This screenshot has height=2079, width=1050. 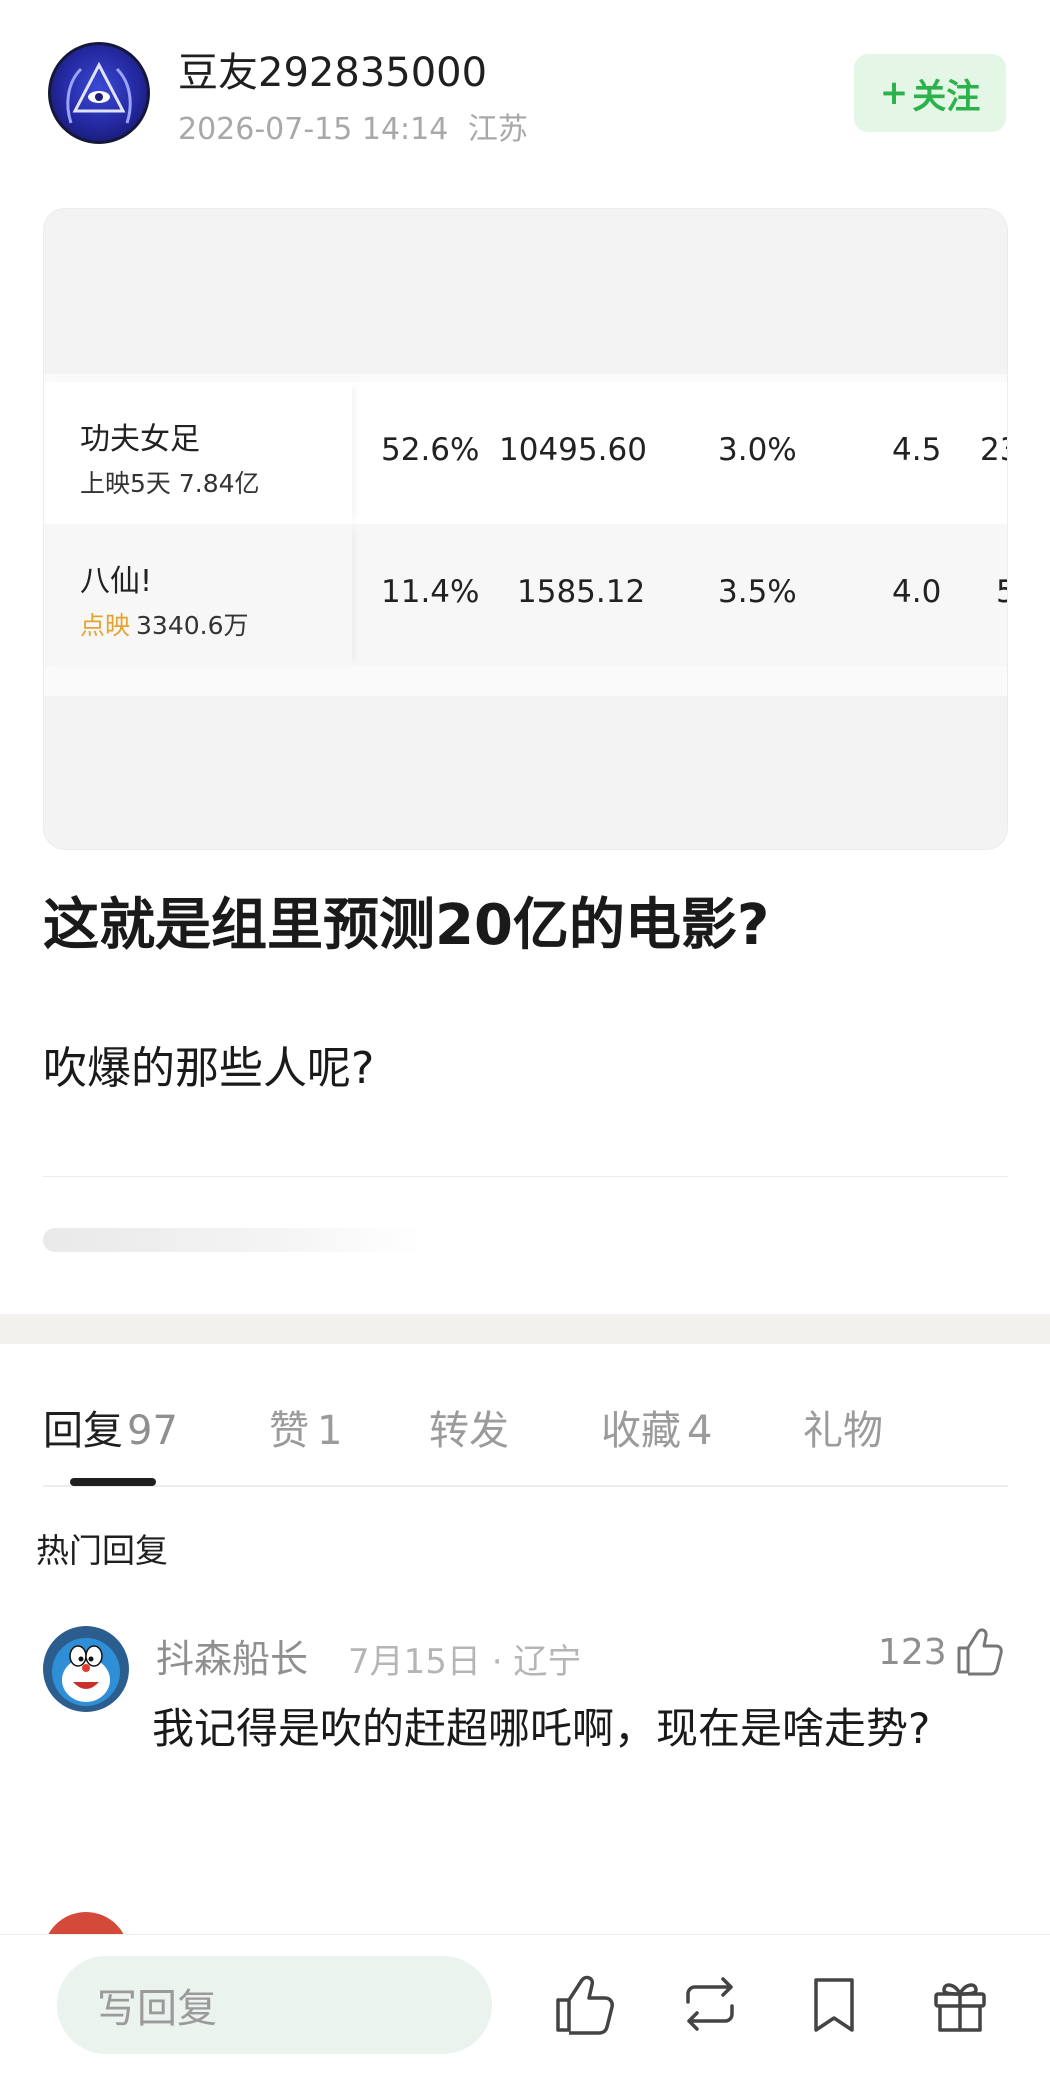 I want to click on author-name: 豆友292835000, so click(x=332, y=69).